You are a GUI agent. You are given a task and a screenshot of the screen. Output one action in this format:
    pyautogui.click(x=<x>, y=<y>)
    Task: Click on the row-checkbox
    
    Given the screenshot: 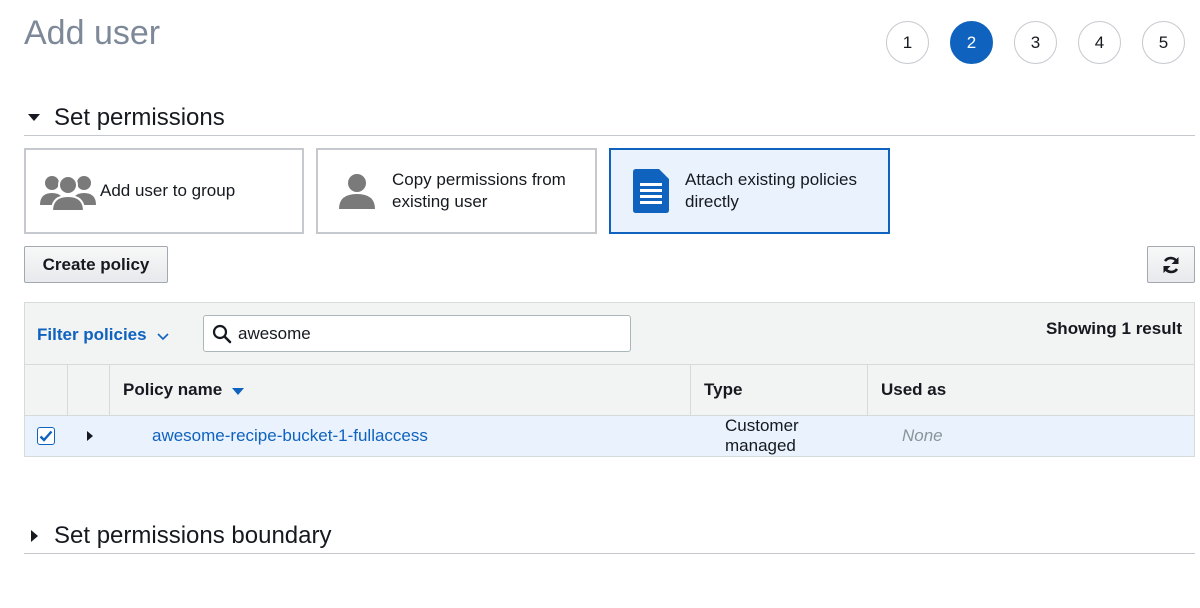 What is the action you would take?
    pyautogui.click(x=46, y=436)
    